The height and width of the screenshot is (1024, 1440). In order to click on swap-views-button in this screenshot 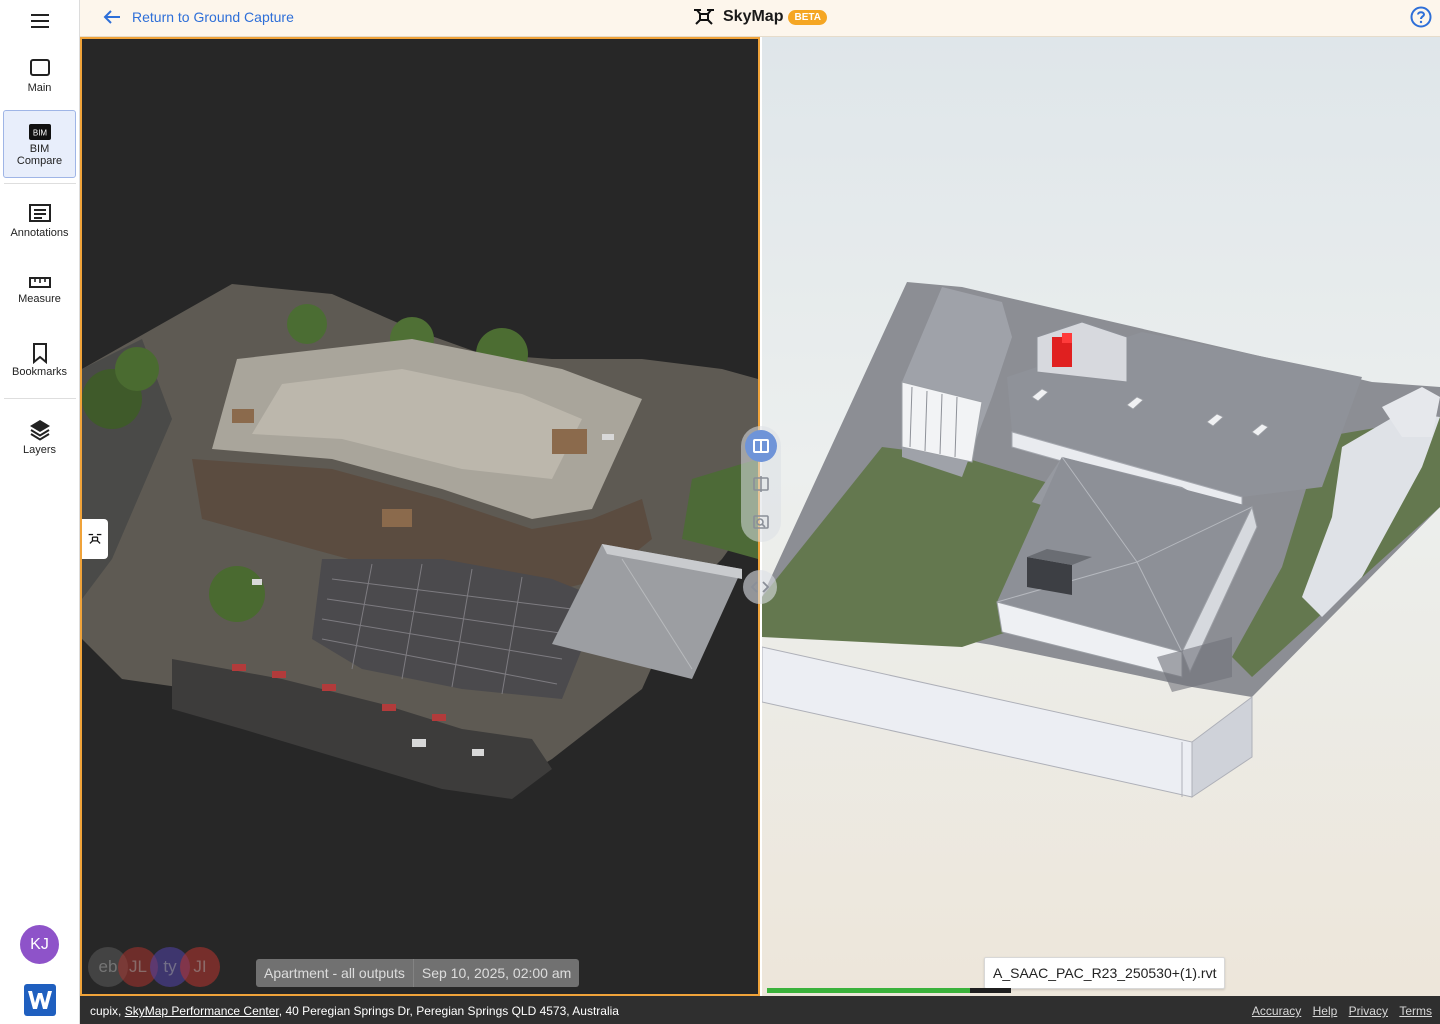, I will do `click(760, 587)`.